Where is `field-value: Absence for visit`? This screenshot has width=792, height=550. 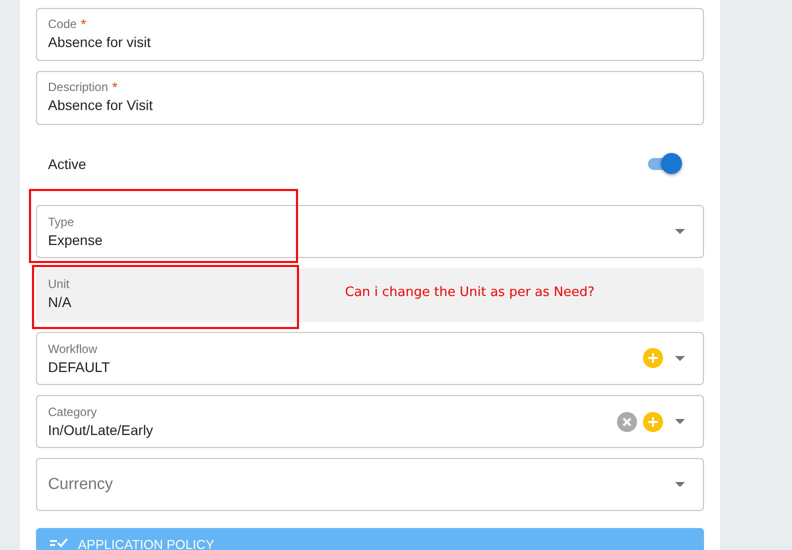
field-value: Absence for visit is located at coordinates (99, 42).